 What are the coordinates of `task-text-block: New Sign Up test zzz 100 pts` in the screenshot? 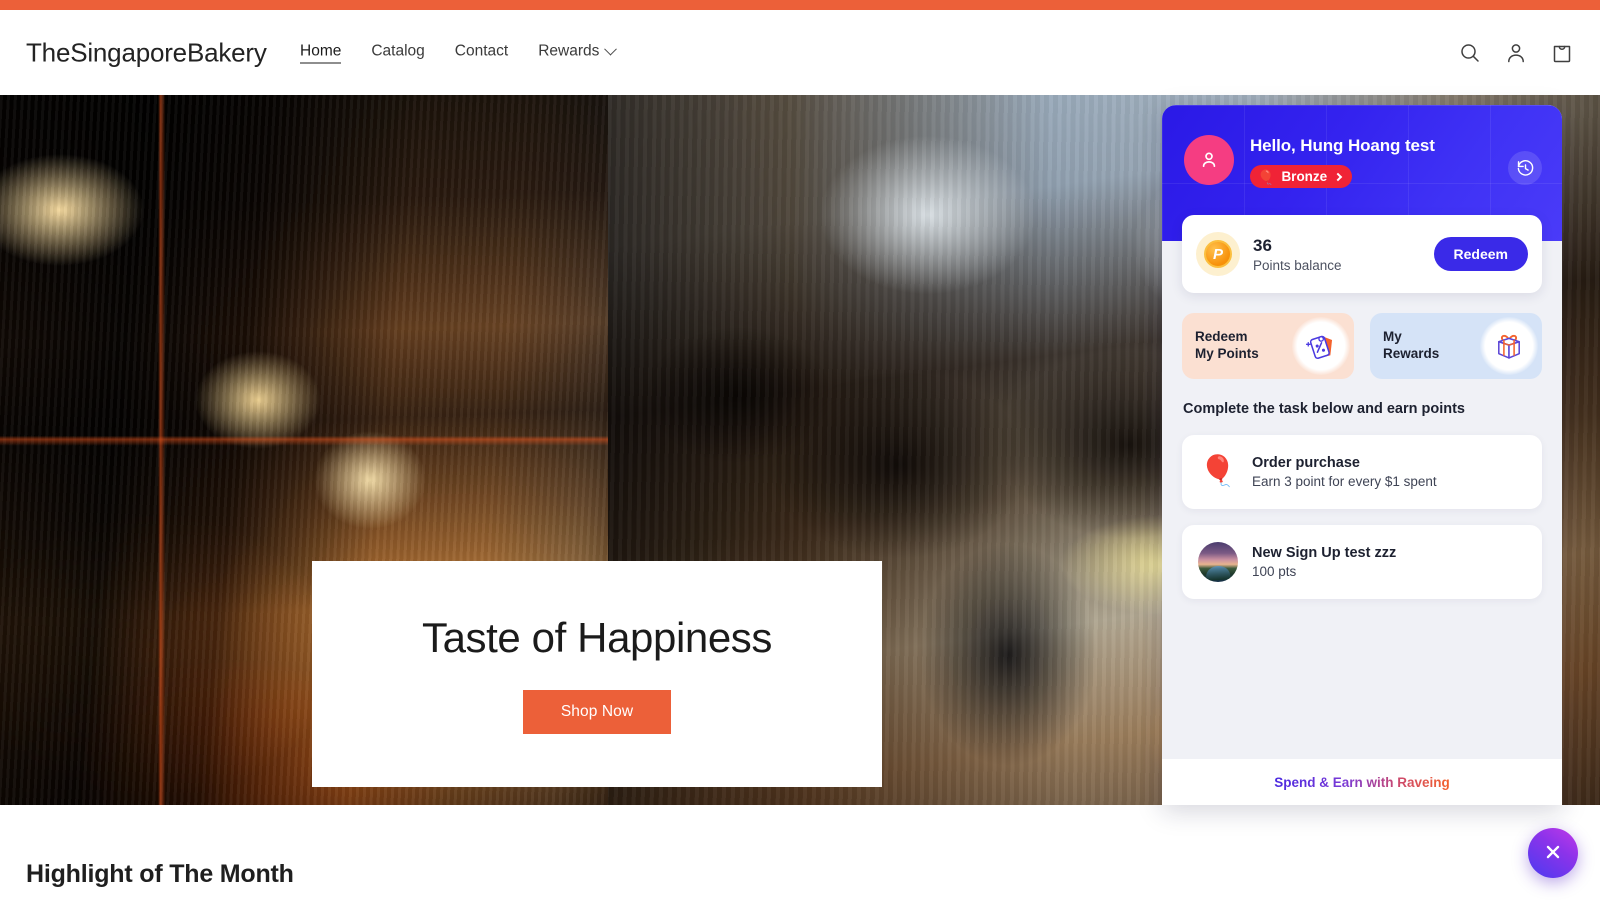 It's located at (1324, 562).